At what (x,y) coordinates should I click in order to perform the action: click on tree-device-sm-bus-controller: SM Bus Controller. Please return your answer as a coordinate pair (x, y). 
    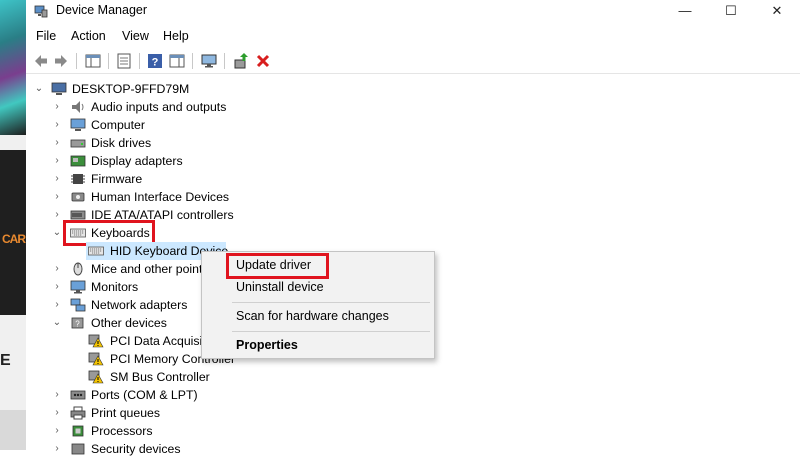
    Looking at the image, I should click on (188, 377).